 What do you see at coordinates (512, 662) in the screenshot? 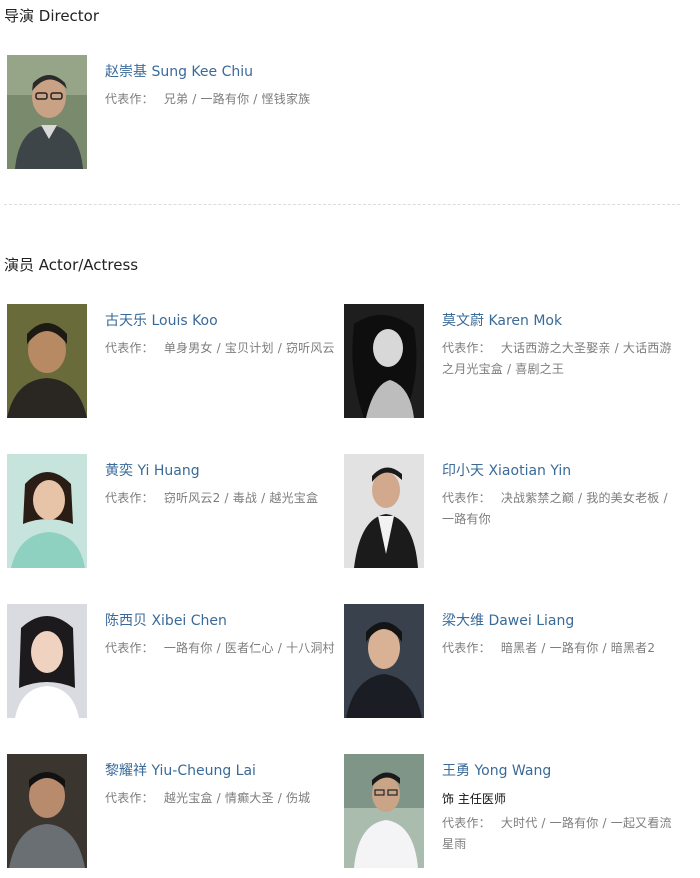
I see `actor-card: 梁大维 Dawei Liang 代表作： 暗黑者 / 一路有你 / 暗黑者2` at bounding box center [512, 662].